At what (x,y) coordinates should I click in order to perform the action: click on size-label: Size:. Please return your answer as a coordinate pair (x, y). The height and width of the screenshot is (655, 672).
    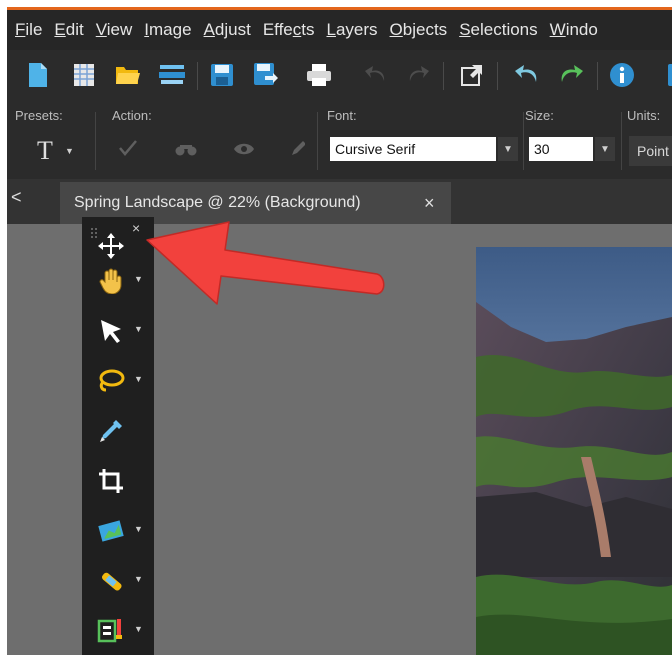
    Looking at the image, I should click on (539, 115).